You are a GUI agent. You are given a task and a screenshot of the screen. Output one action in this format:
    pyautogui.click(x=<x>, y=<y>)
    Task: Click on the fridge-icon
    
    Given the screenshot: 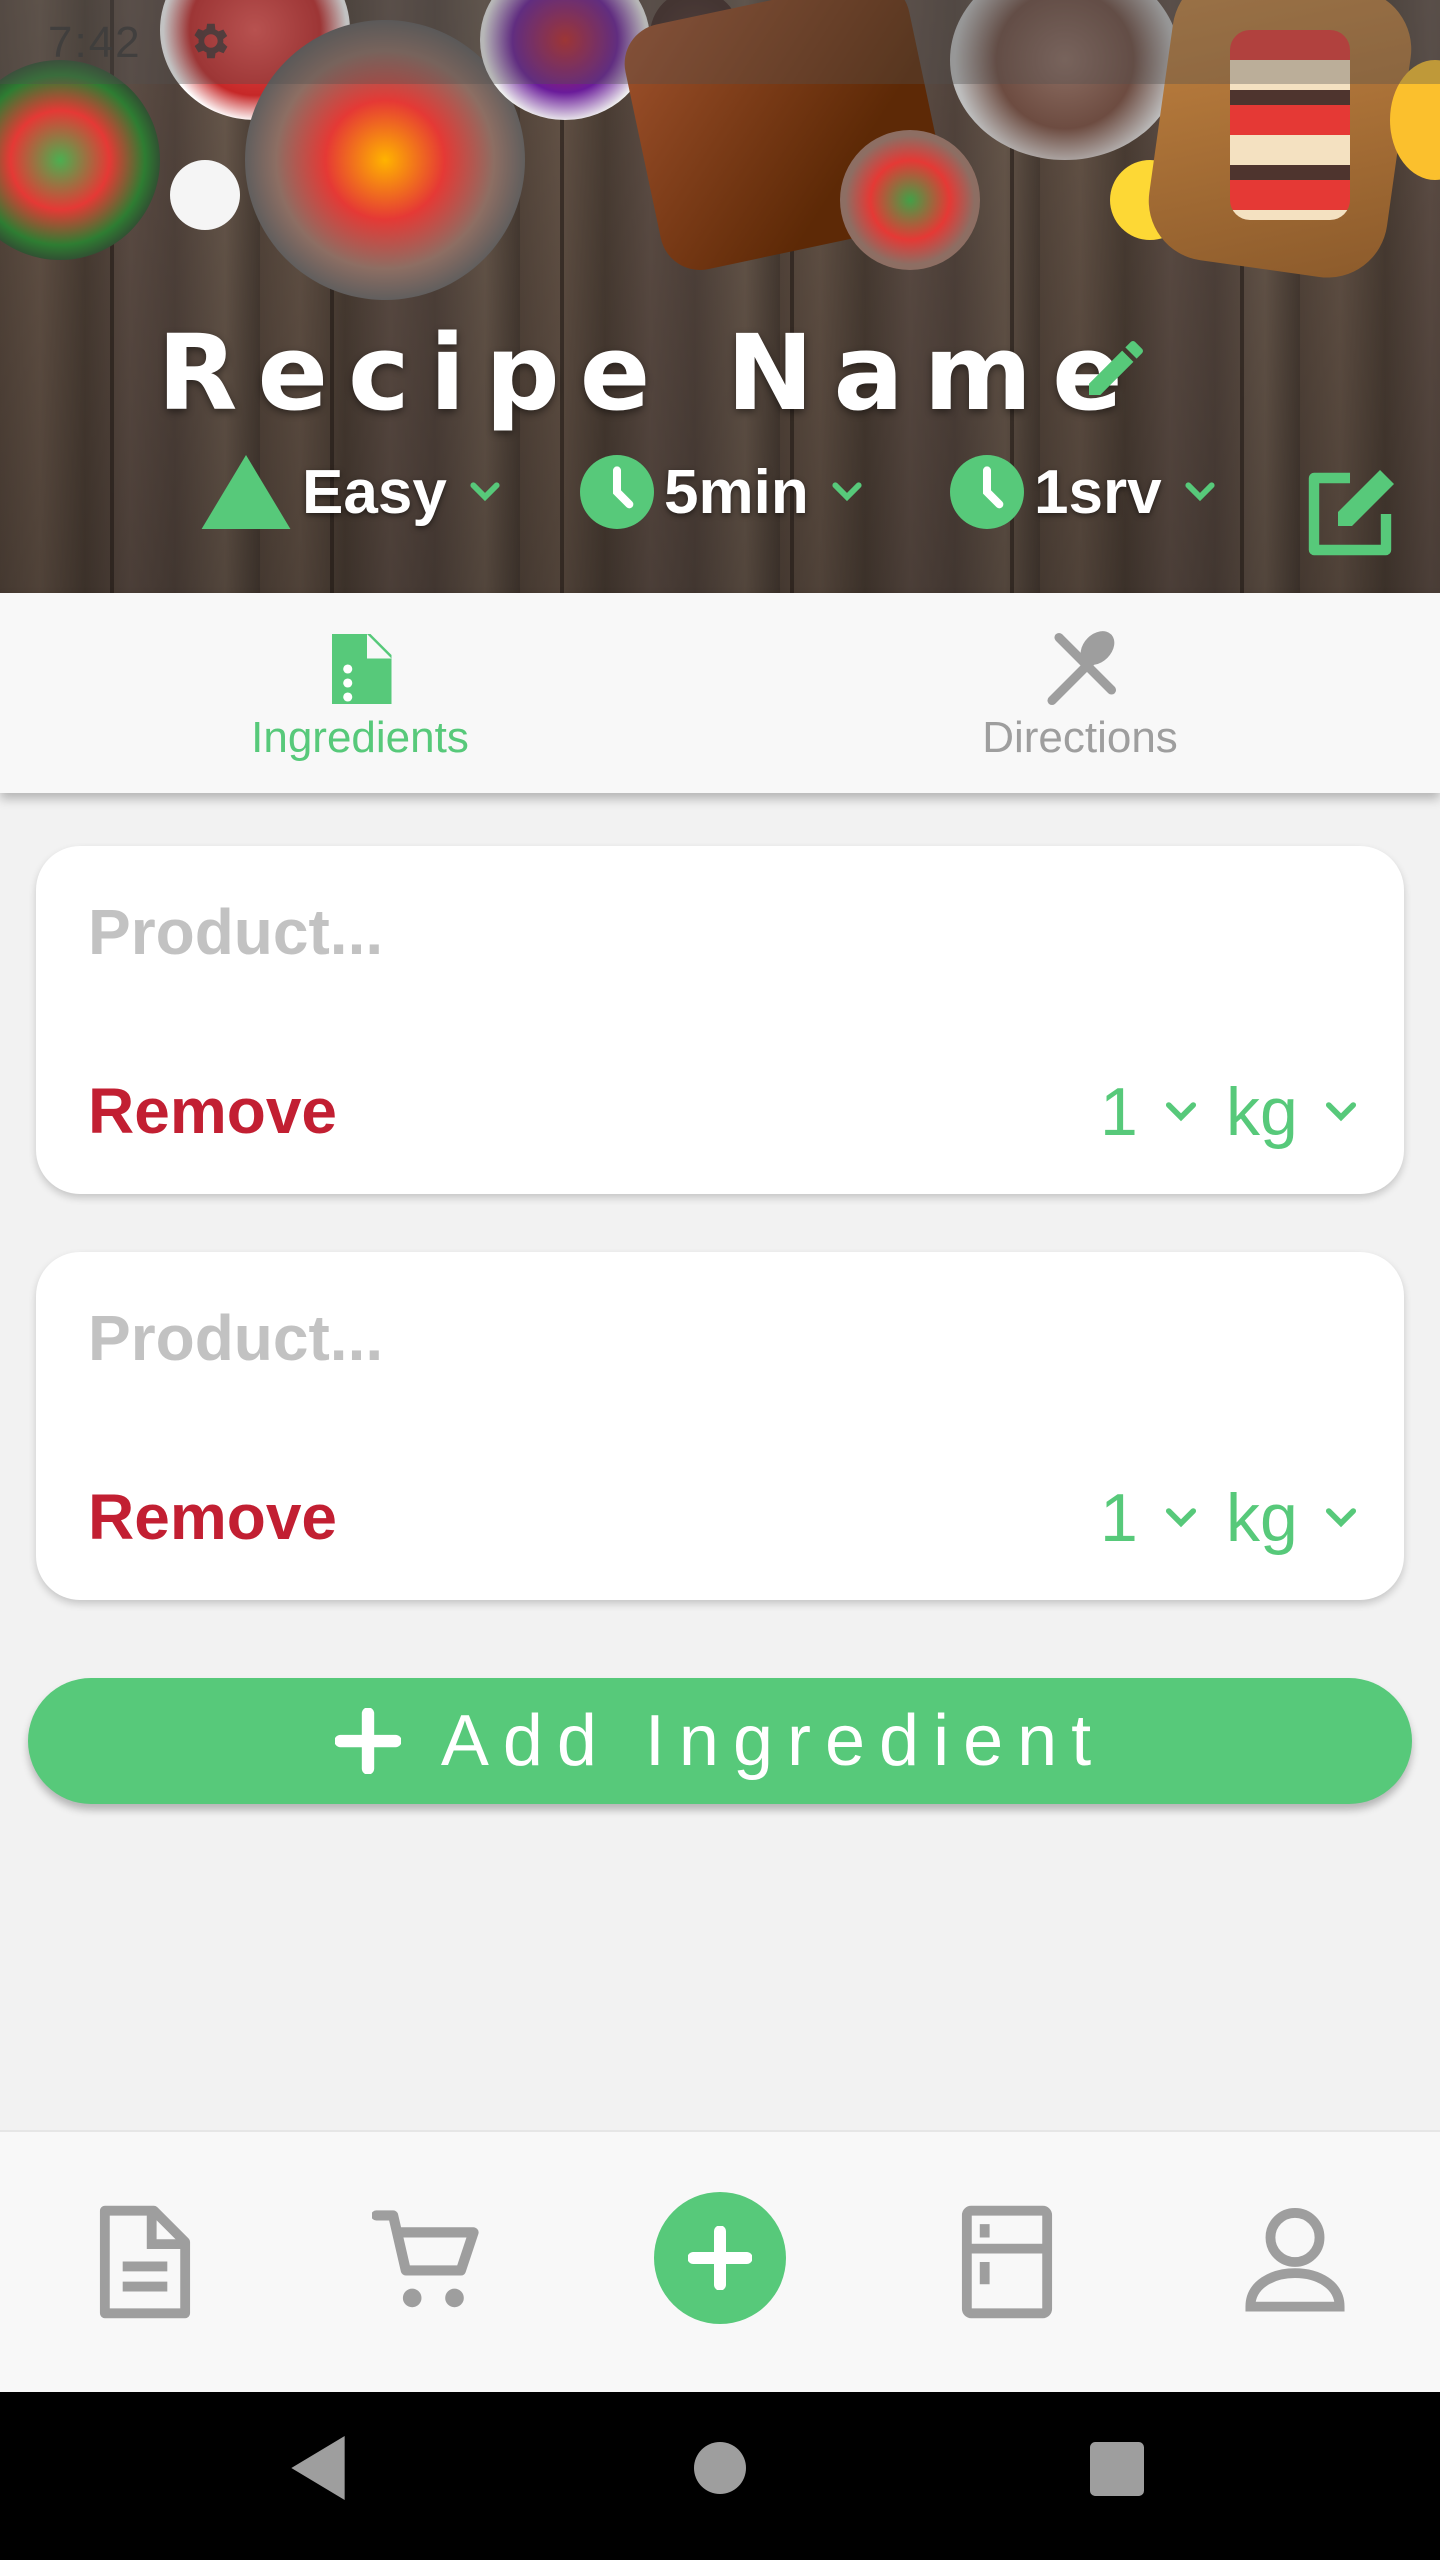 What is the action you would take?
    pyautogui.click(x=1007, y=2262)
    